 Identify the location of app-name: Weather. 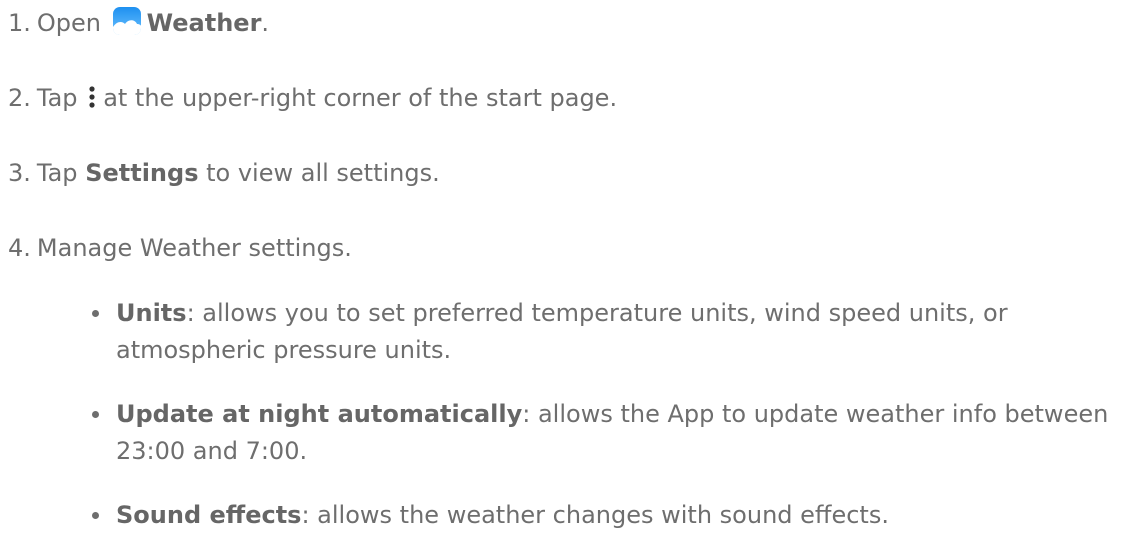
(204, 23).